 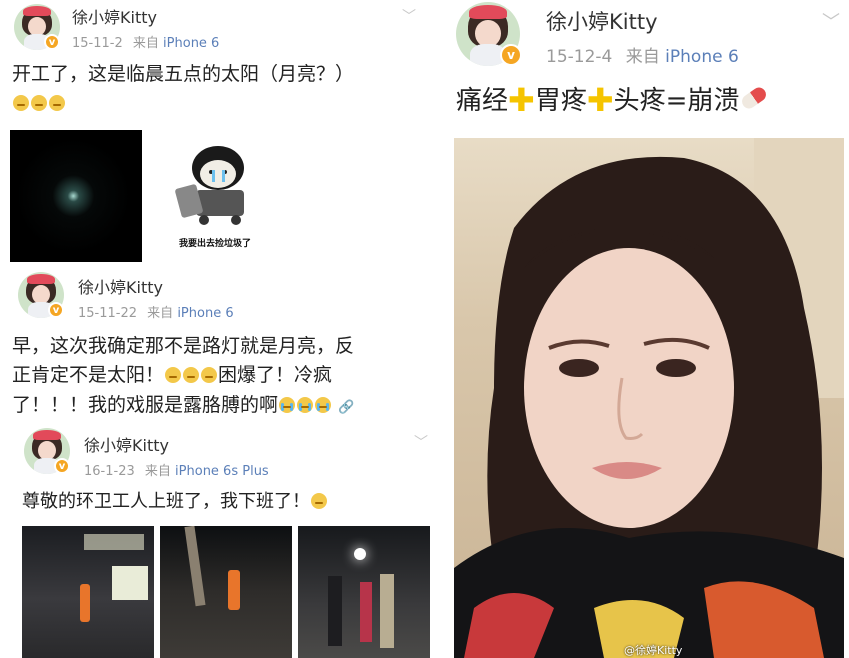 What do you see at coordinates (482, 101) in the screenshot?
I see `post-text-part: 痛经` at bounding box center [482, 101].